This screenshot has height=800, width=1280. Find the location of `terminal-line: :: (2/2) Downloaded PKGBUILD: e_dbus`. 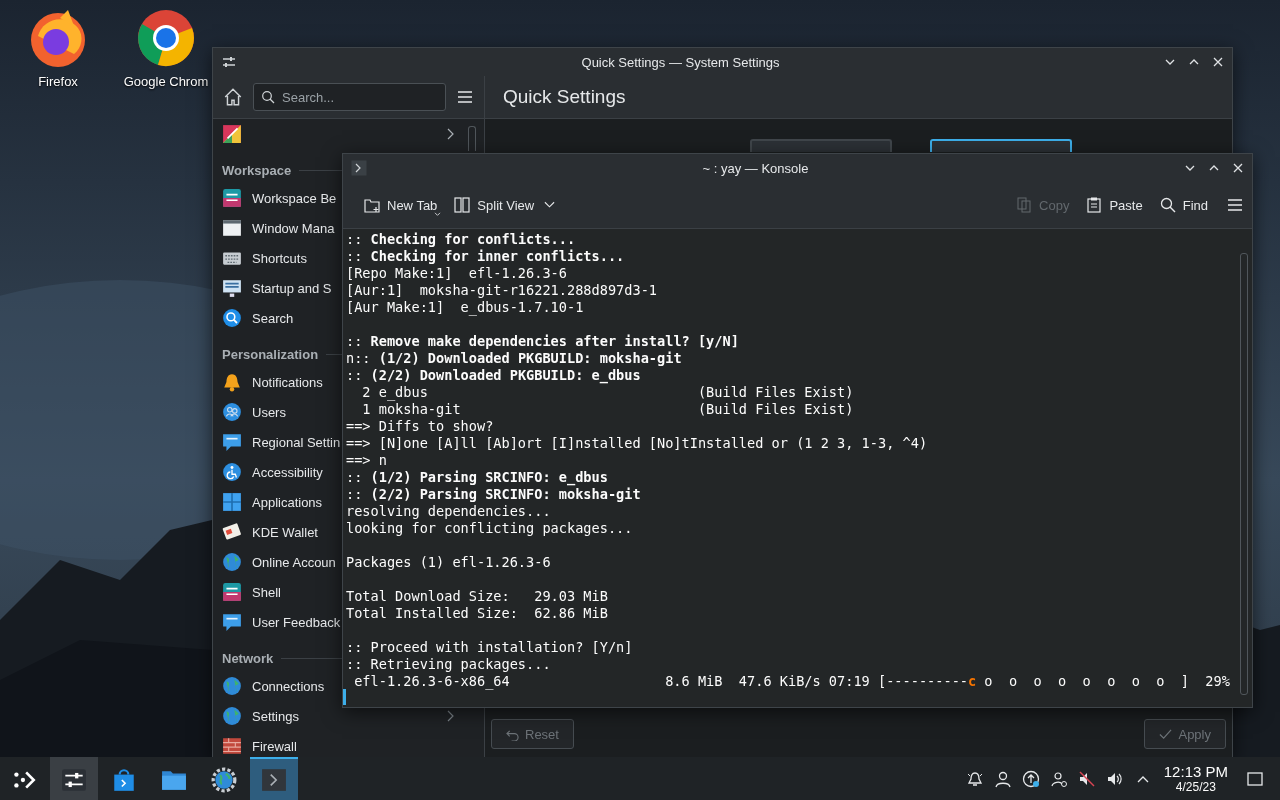

terminal-line: :: (2/2) Downloaded PKGBUILD: e_dbus is located at coordinates (494, 375).